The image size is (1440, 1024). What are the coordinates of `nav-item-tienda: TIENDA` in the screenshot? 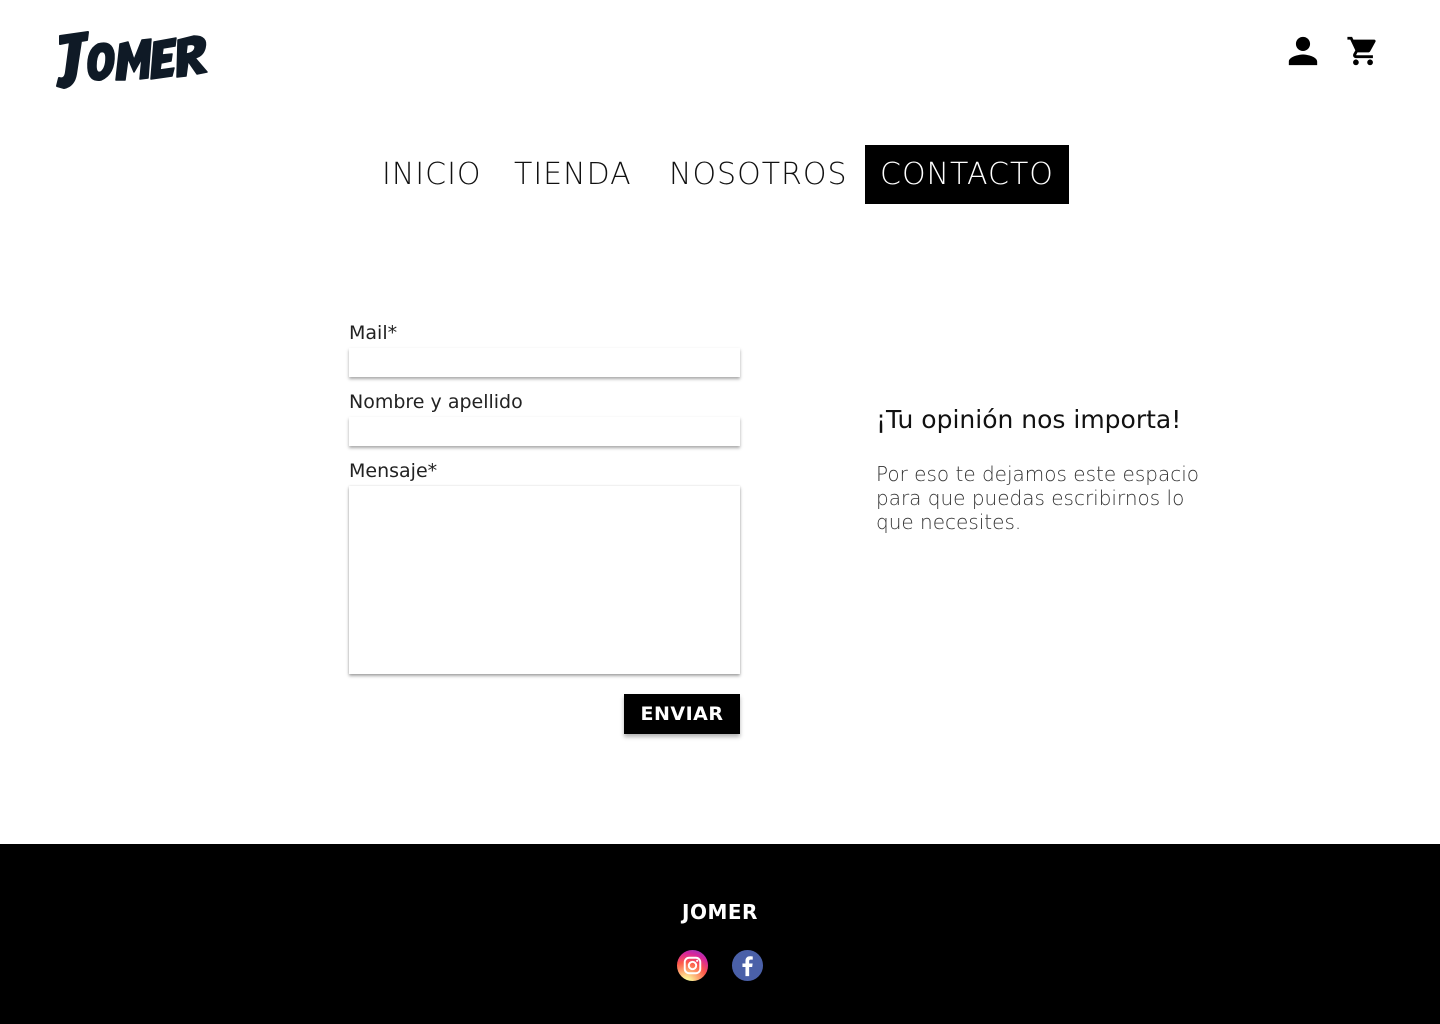 It's located at (573, 174).